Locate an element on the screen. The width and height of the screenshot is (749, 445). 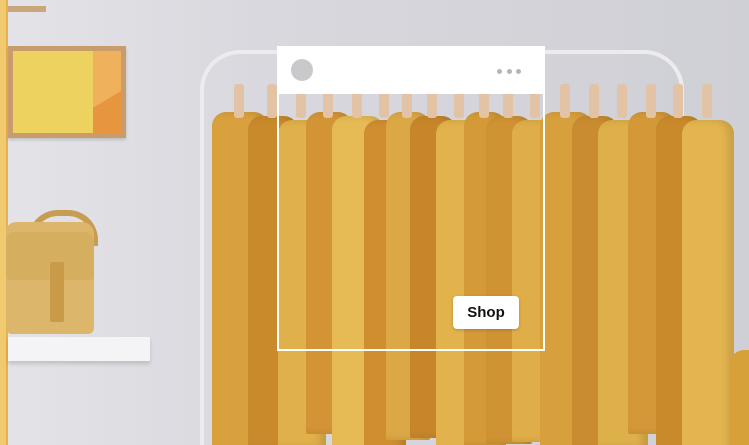
garment is located at coordinates (708, 282).